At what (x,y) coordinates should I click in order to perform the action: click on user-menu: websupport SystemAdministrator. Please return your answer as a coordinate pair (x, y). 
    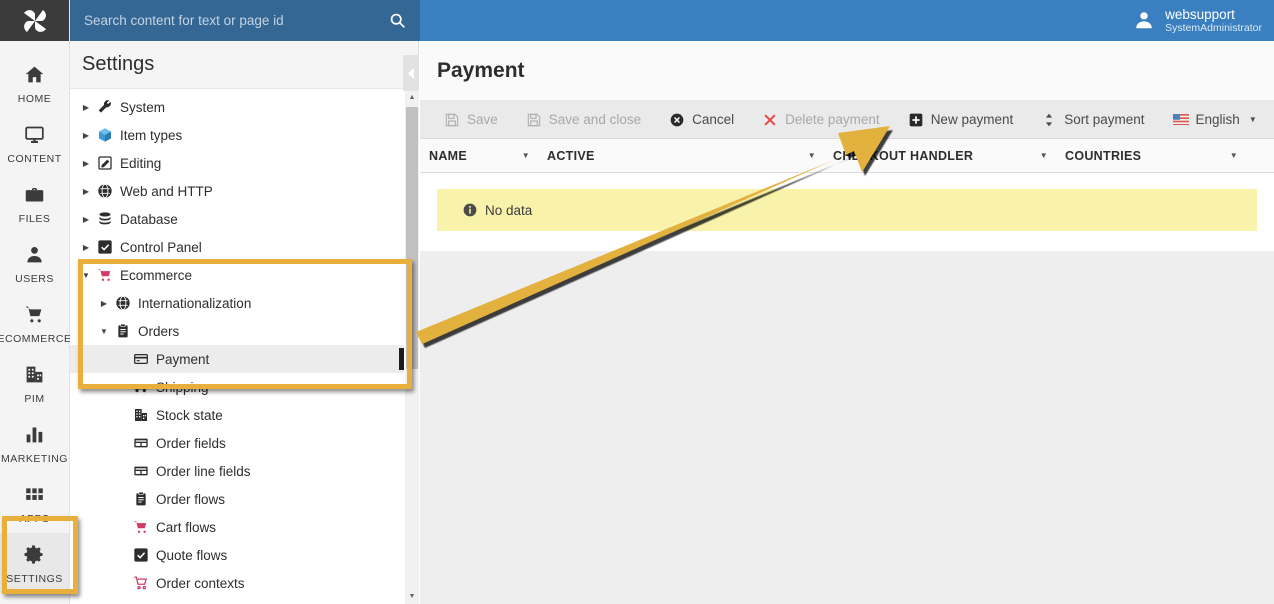
    Looking at the image, I should click on (1197, 21).